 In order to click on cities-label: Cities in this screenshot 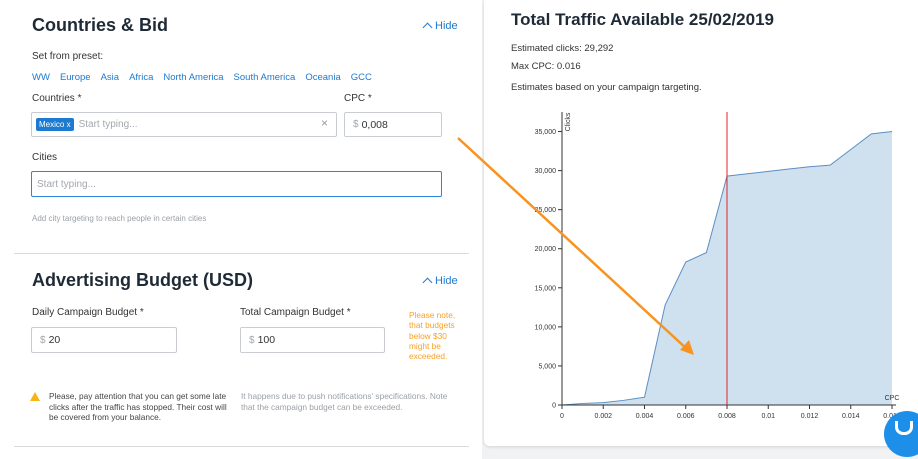, I will do `click(45, 157)`.